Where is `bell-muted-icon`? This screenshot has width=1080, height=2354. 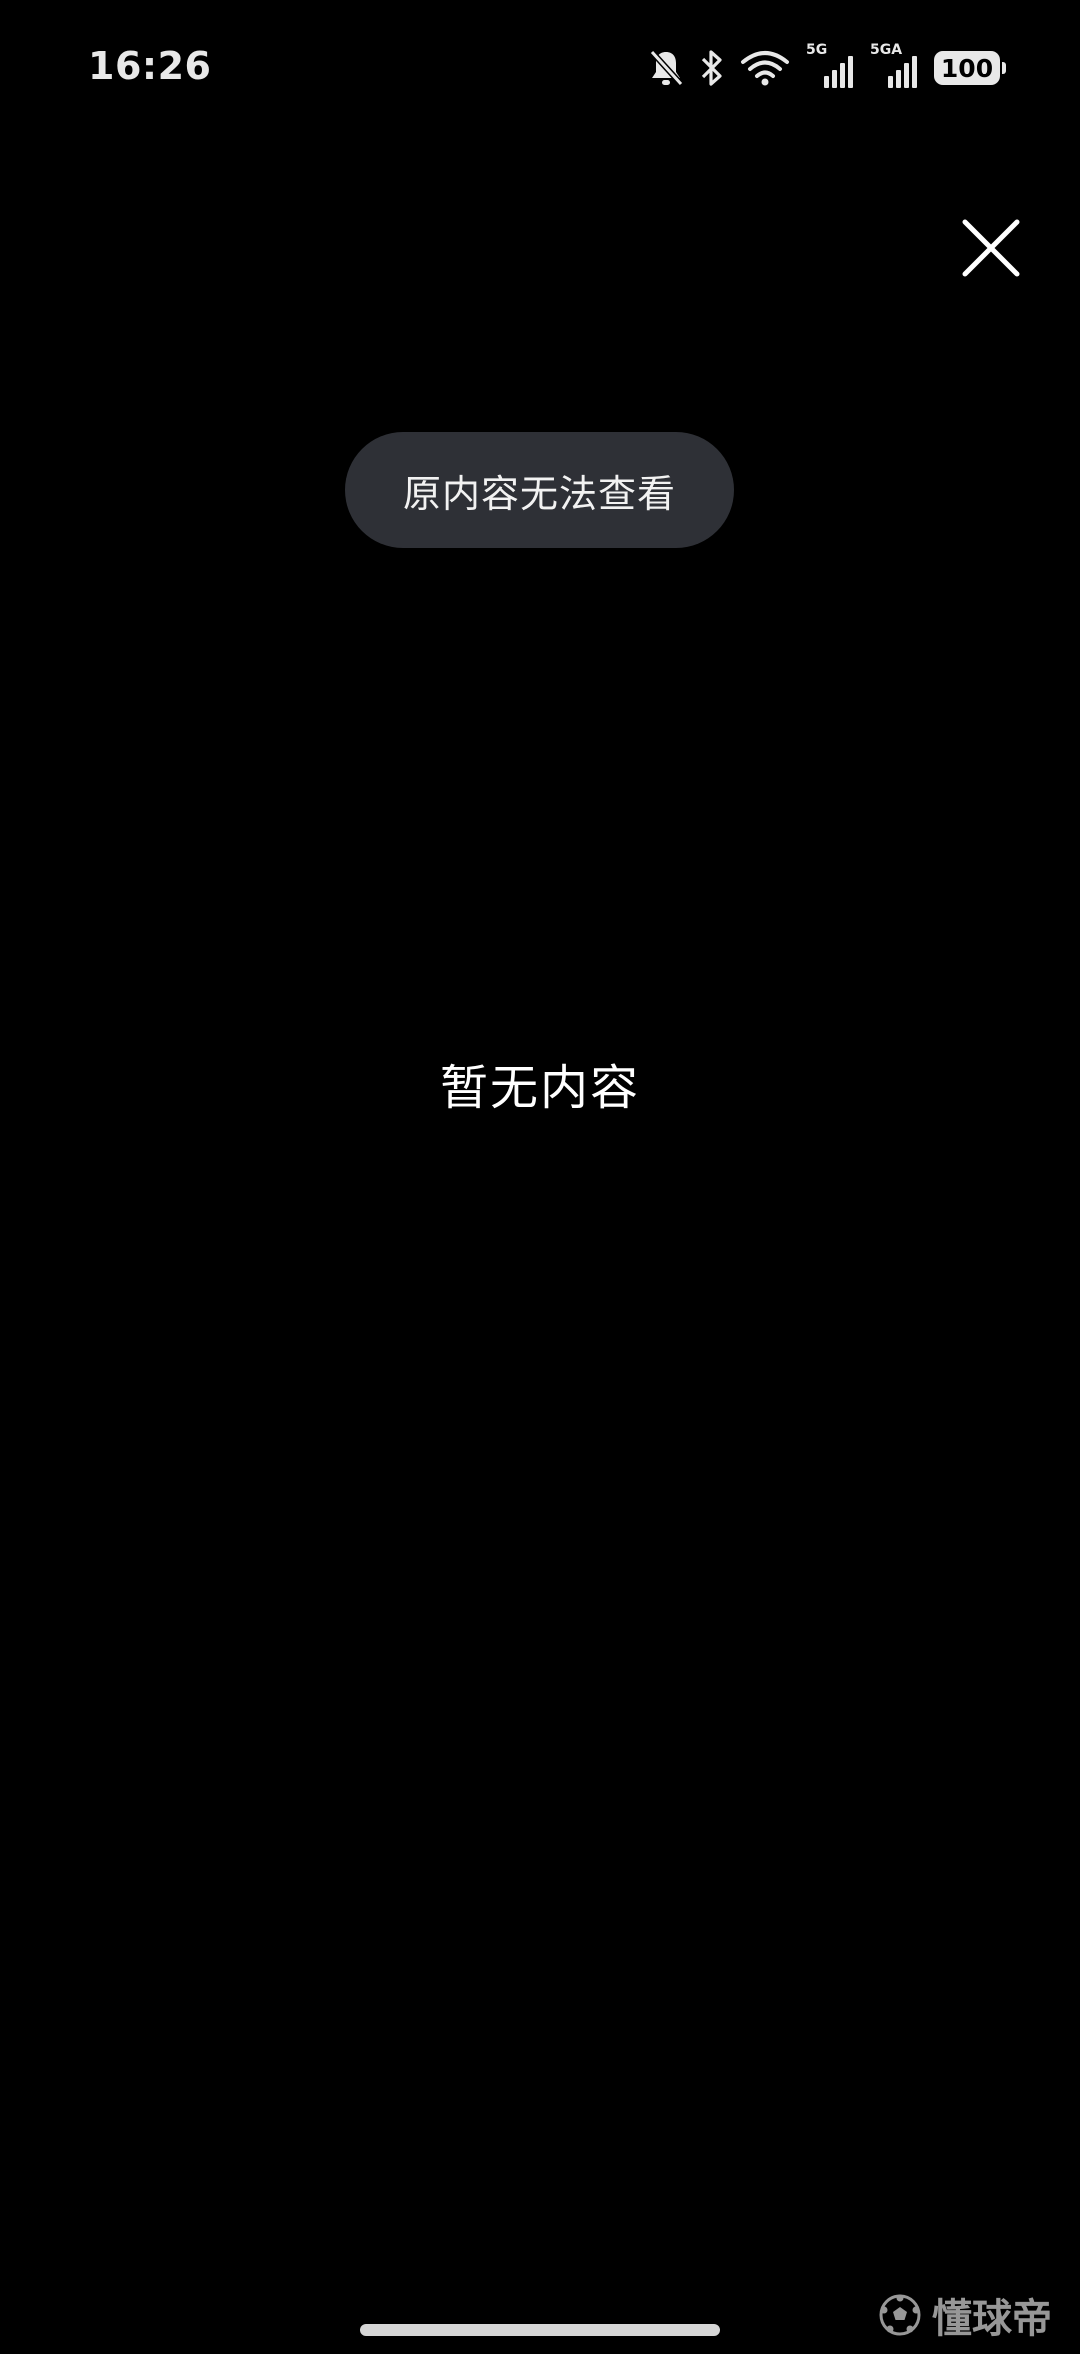 bell-muted-icon is located at coordinates (666, 68).